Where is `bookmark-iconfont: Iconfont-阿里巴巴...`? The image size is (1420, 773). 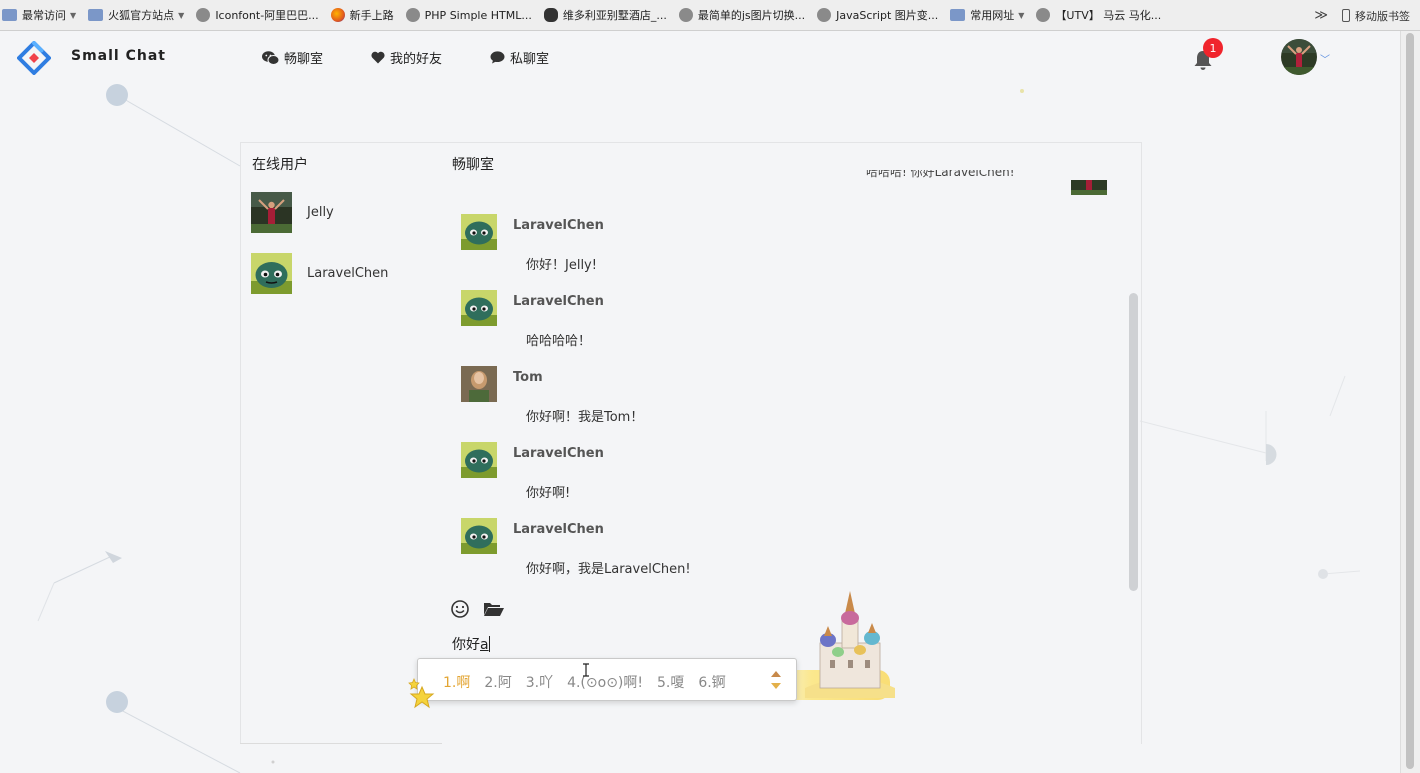 bookmark-iconfont: Iconfont-阿里巴巴... is located at coordinates (261, 15).